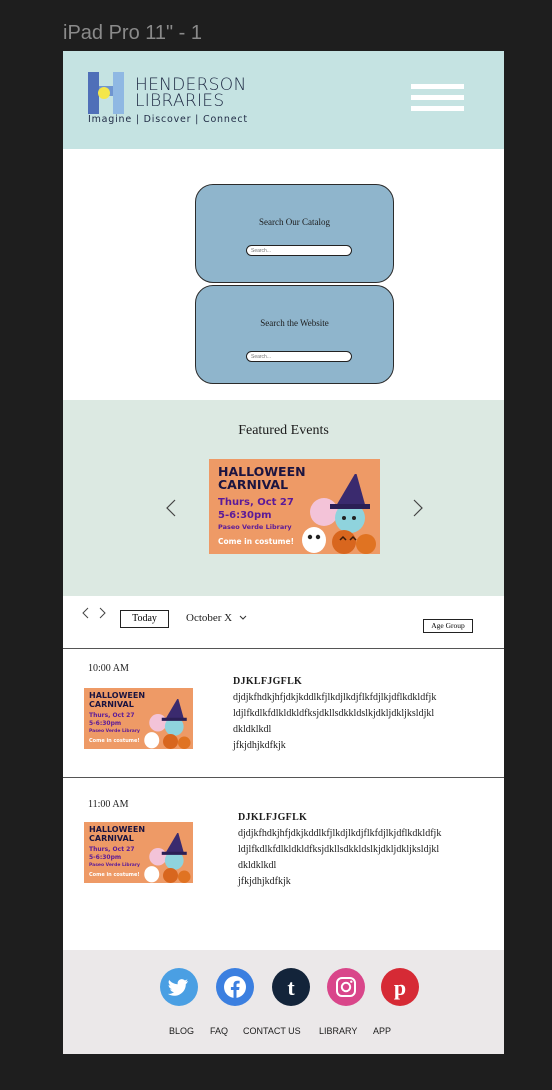 The height and width of the screenshot is (1090, 552). What do you see at coordinates (338, 1031) in the screenshot?
I see `footer-link-library: LIBRARY` at bounding box center [338, 1031].